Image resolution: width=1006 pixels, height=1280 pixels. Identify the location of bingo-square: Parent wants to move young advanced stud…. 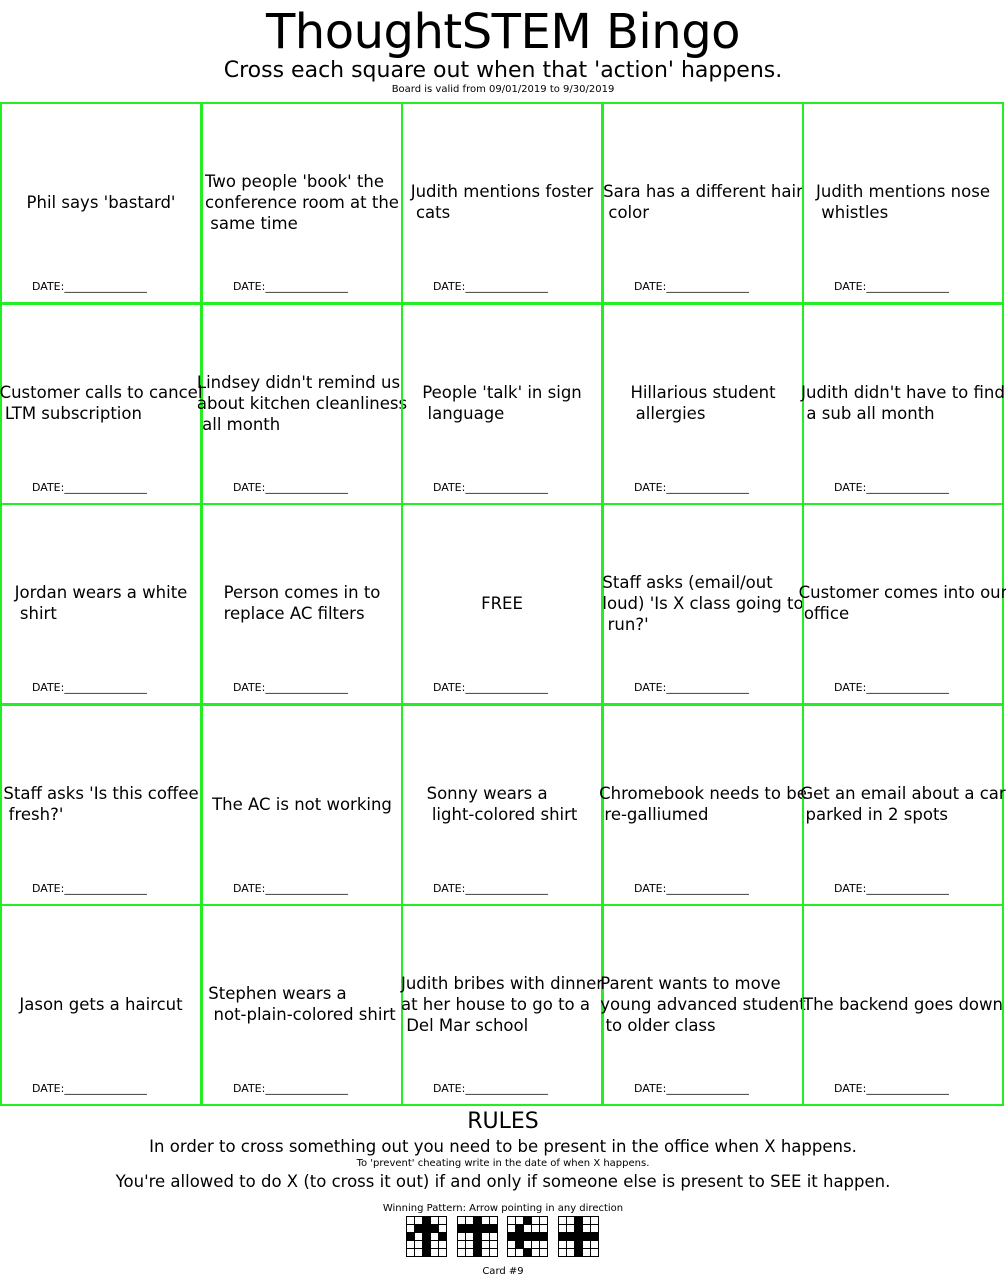
(703, 1005).